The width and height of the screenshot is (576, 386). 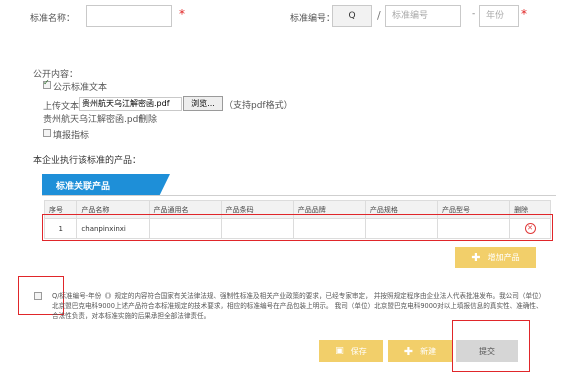 I want to click on standard-name-input, so click(x=129, y=16).